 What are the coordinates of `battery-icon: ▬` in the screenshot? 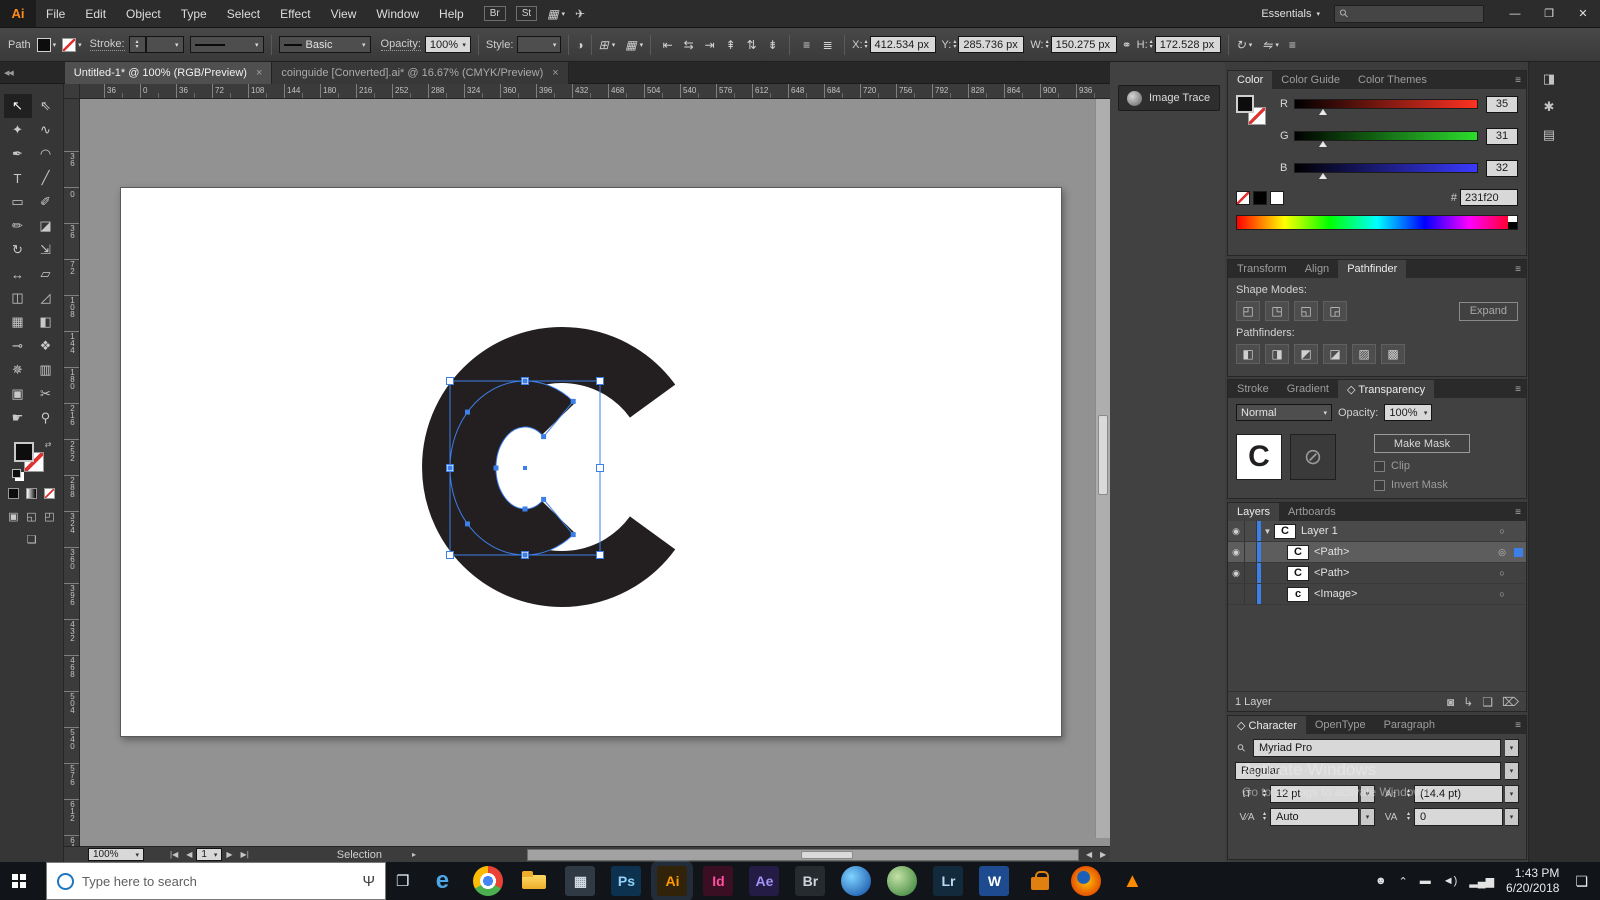 It's located at (1425, 881).